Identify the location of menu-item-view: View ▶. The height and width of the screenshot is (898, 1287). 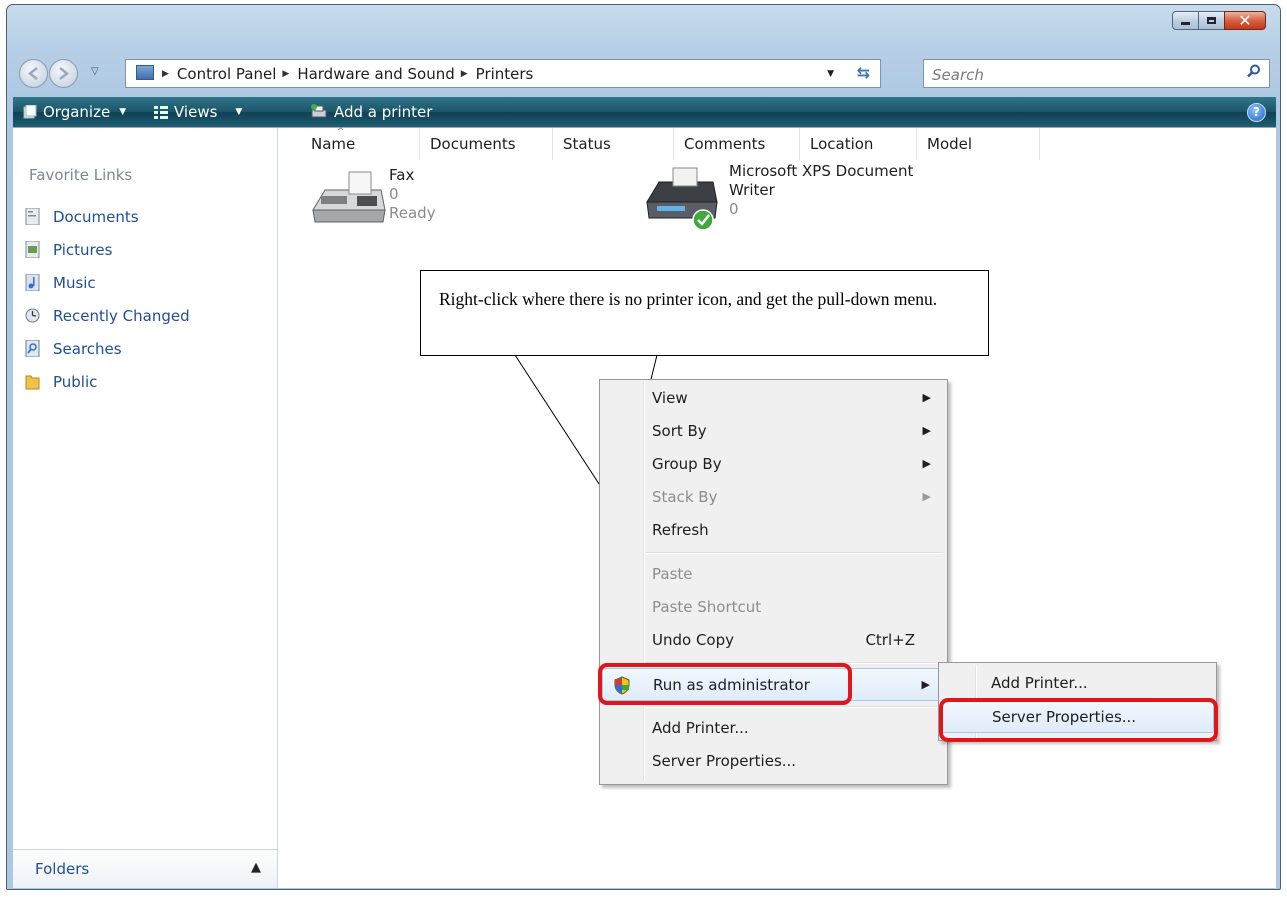
(773, 398).